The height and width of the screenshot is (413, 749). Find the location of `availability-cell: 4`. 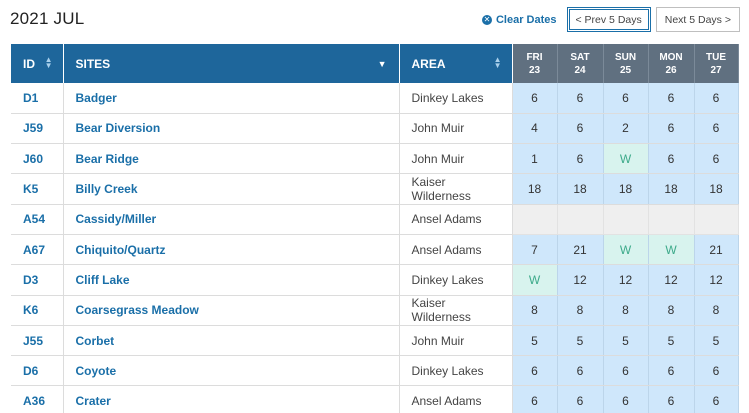

availability-cell: 4 is located at coordinates (535, 129).